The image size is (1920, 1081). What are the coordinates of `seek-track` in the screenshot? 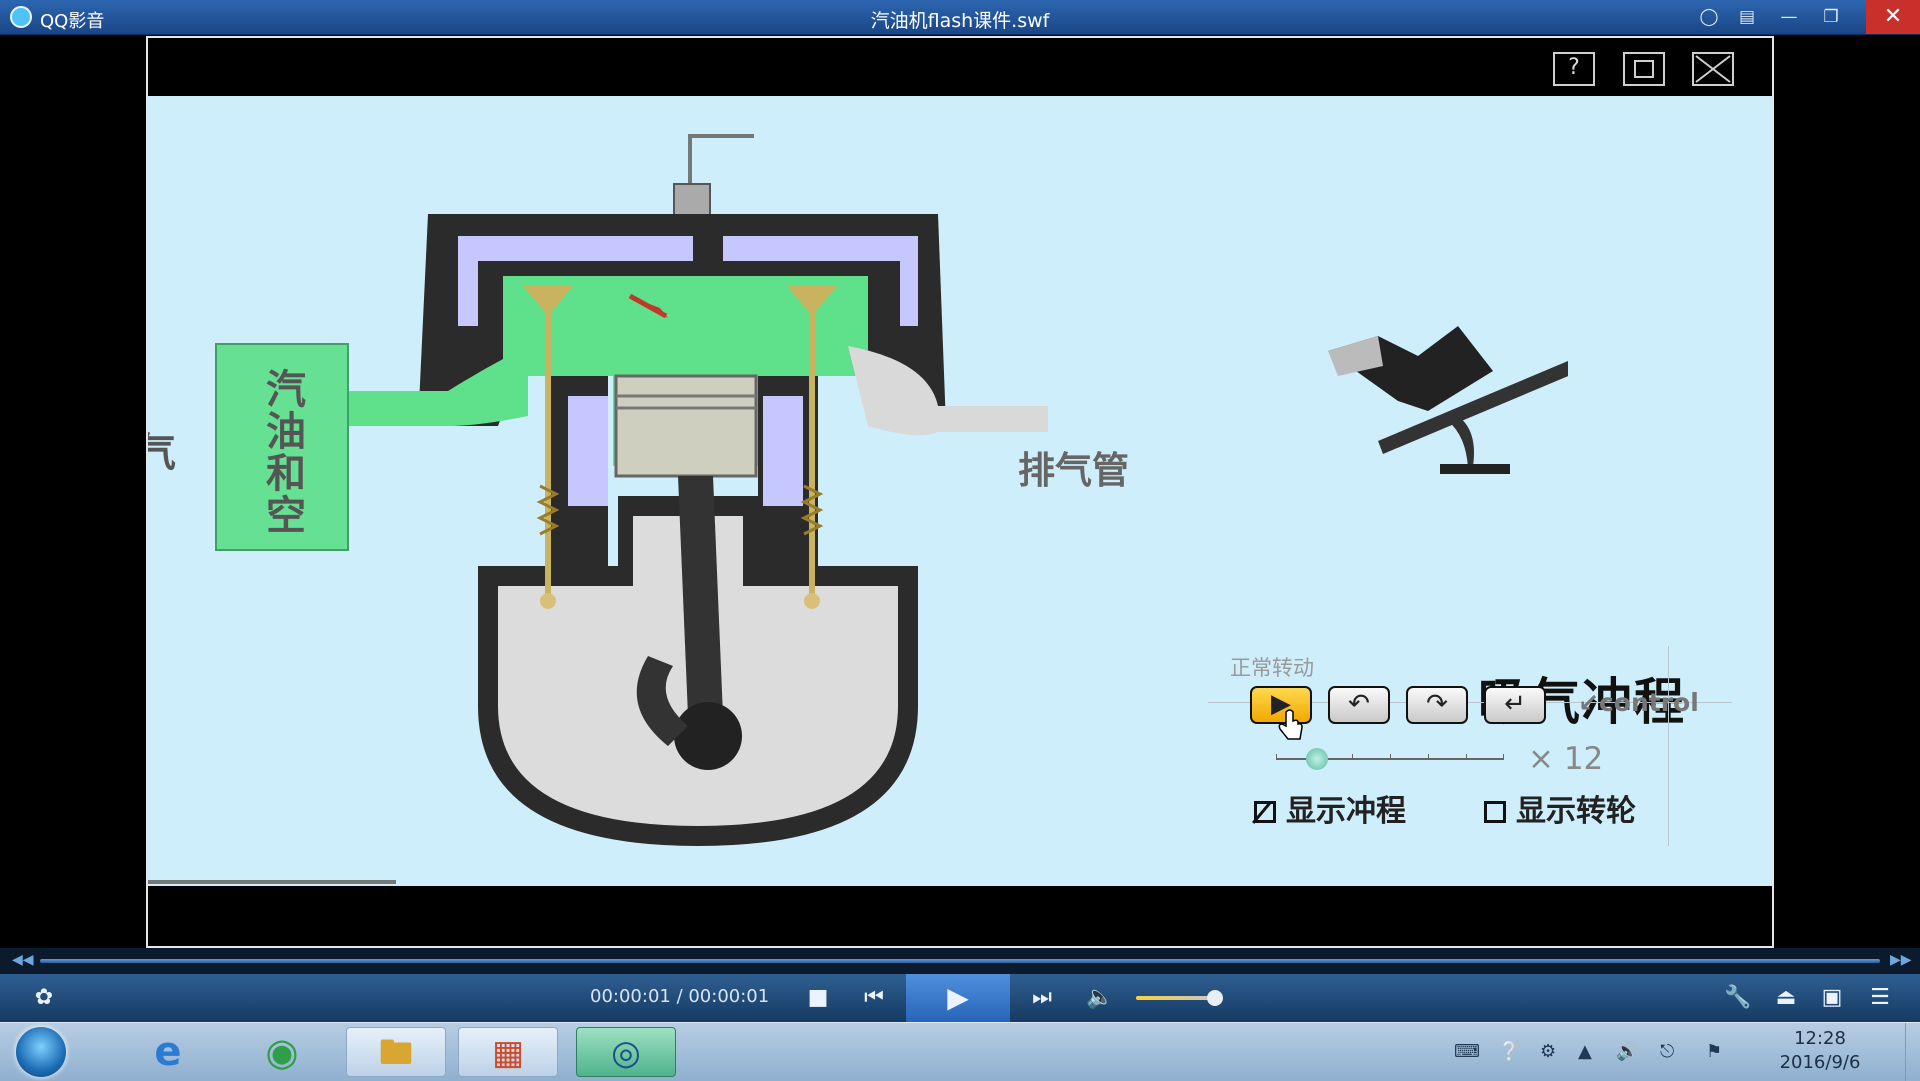 It's located at (960, 961).